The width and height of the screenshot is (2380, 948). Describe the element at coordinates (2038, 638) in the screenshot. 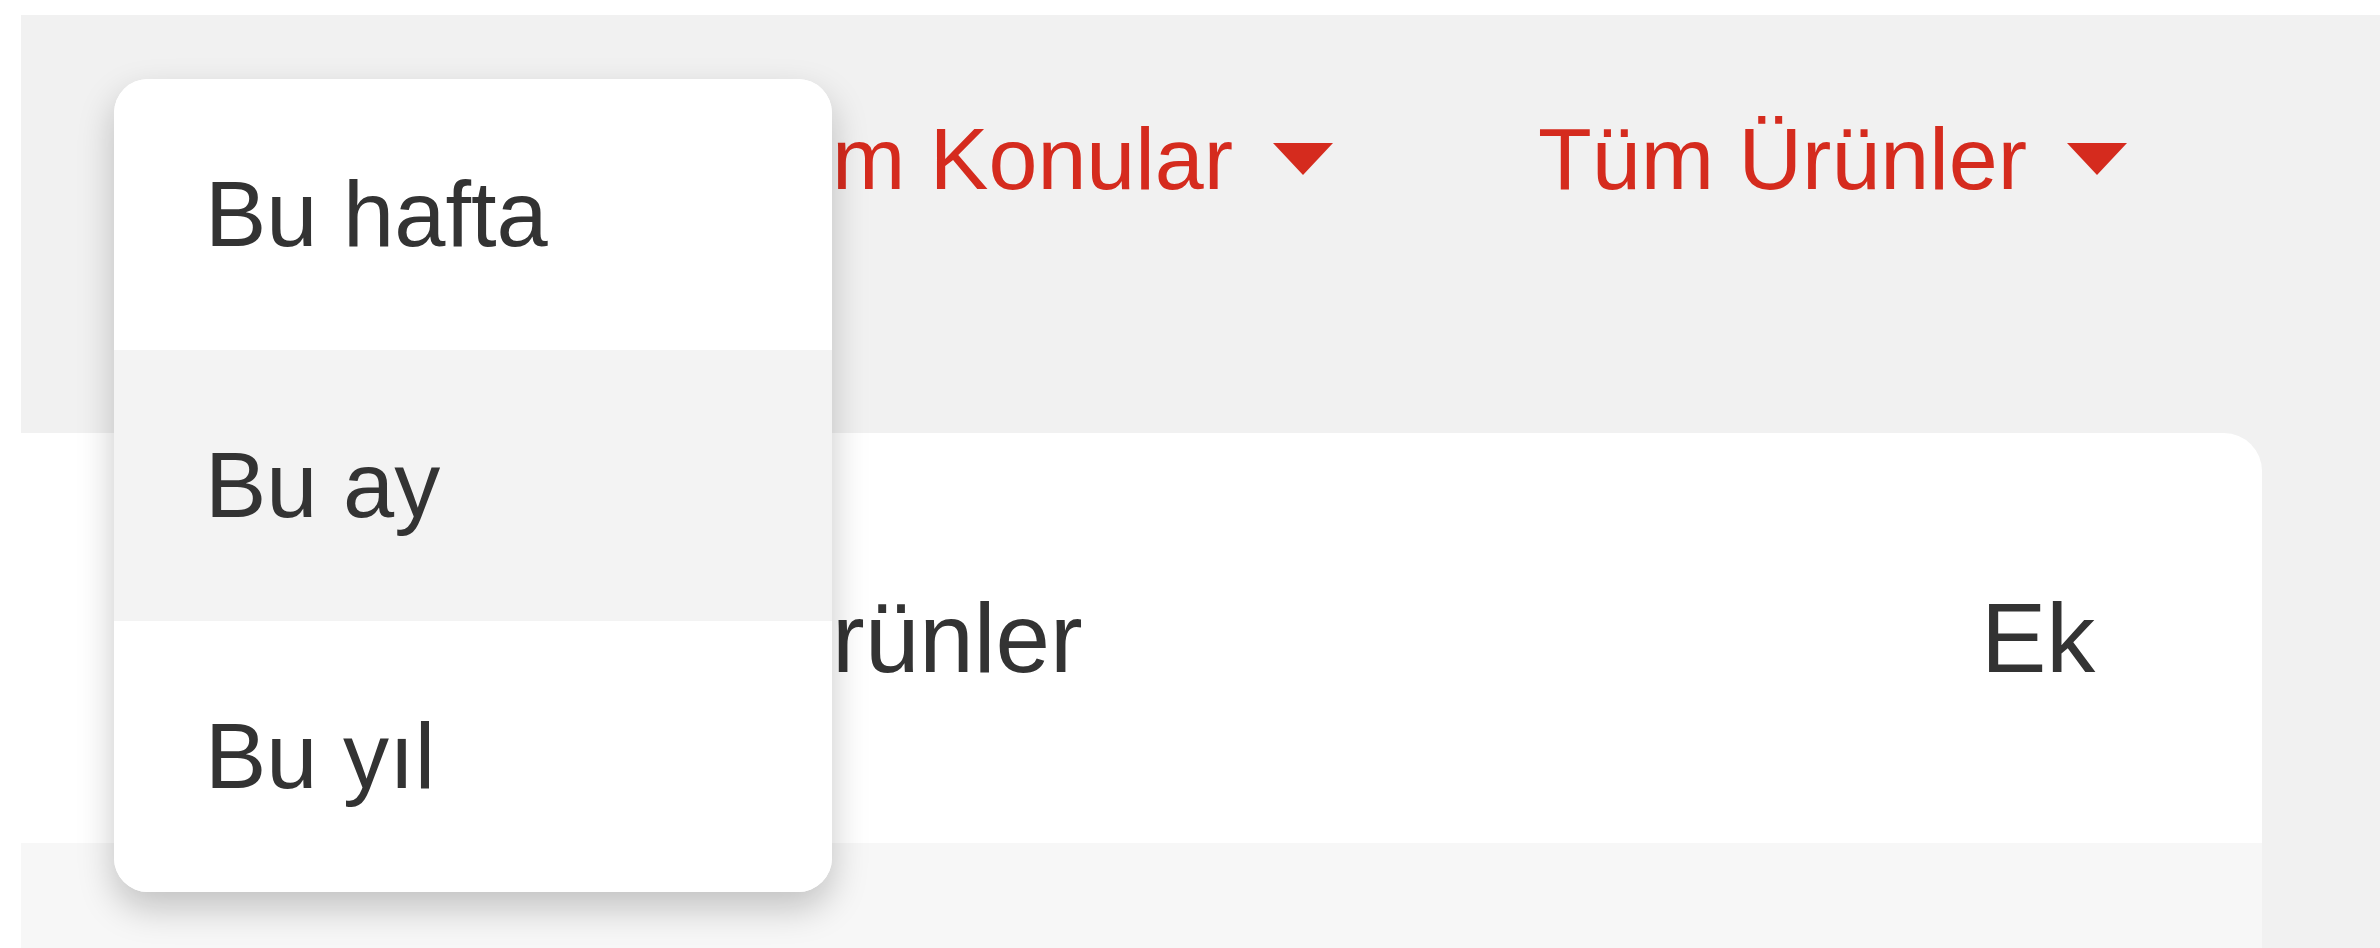

I see `column-header: Ek` at that location.